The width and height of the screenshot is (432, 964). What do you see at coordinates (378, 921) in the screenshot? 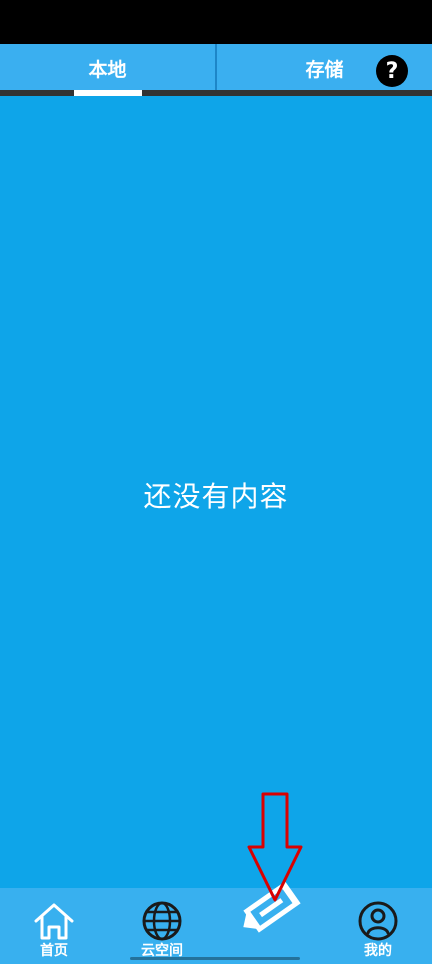
I see `user-icon` at bounding box center [378, 921].